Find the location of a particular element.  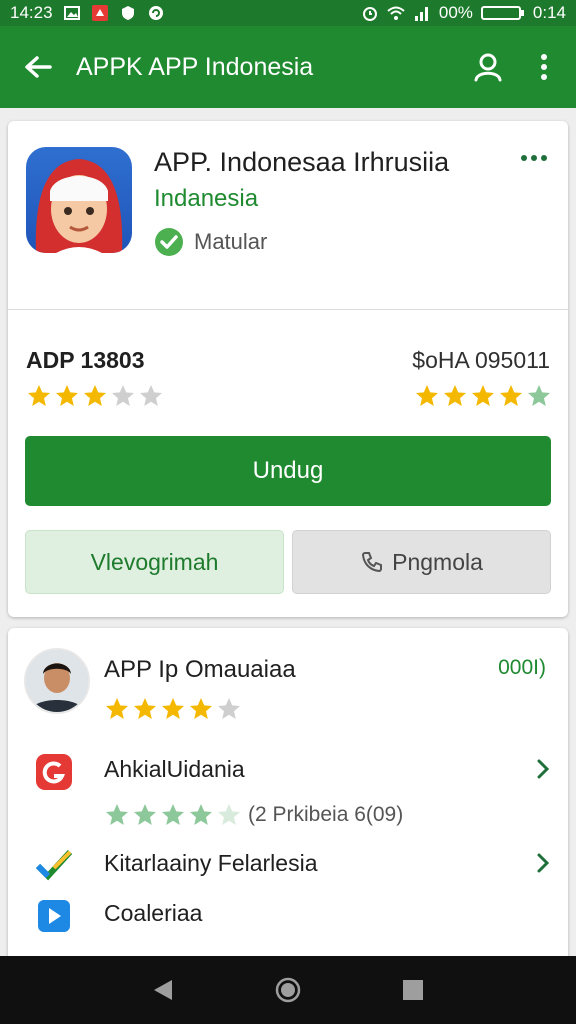

list-item-subrating: (2 Prkibeia 6(09) is located at coordinates (253, 815).